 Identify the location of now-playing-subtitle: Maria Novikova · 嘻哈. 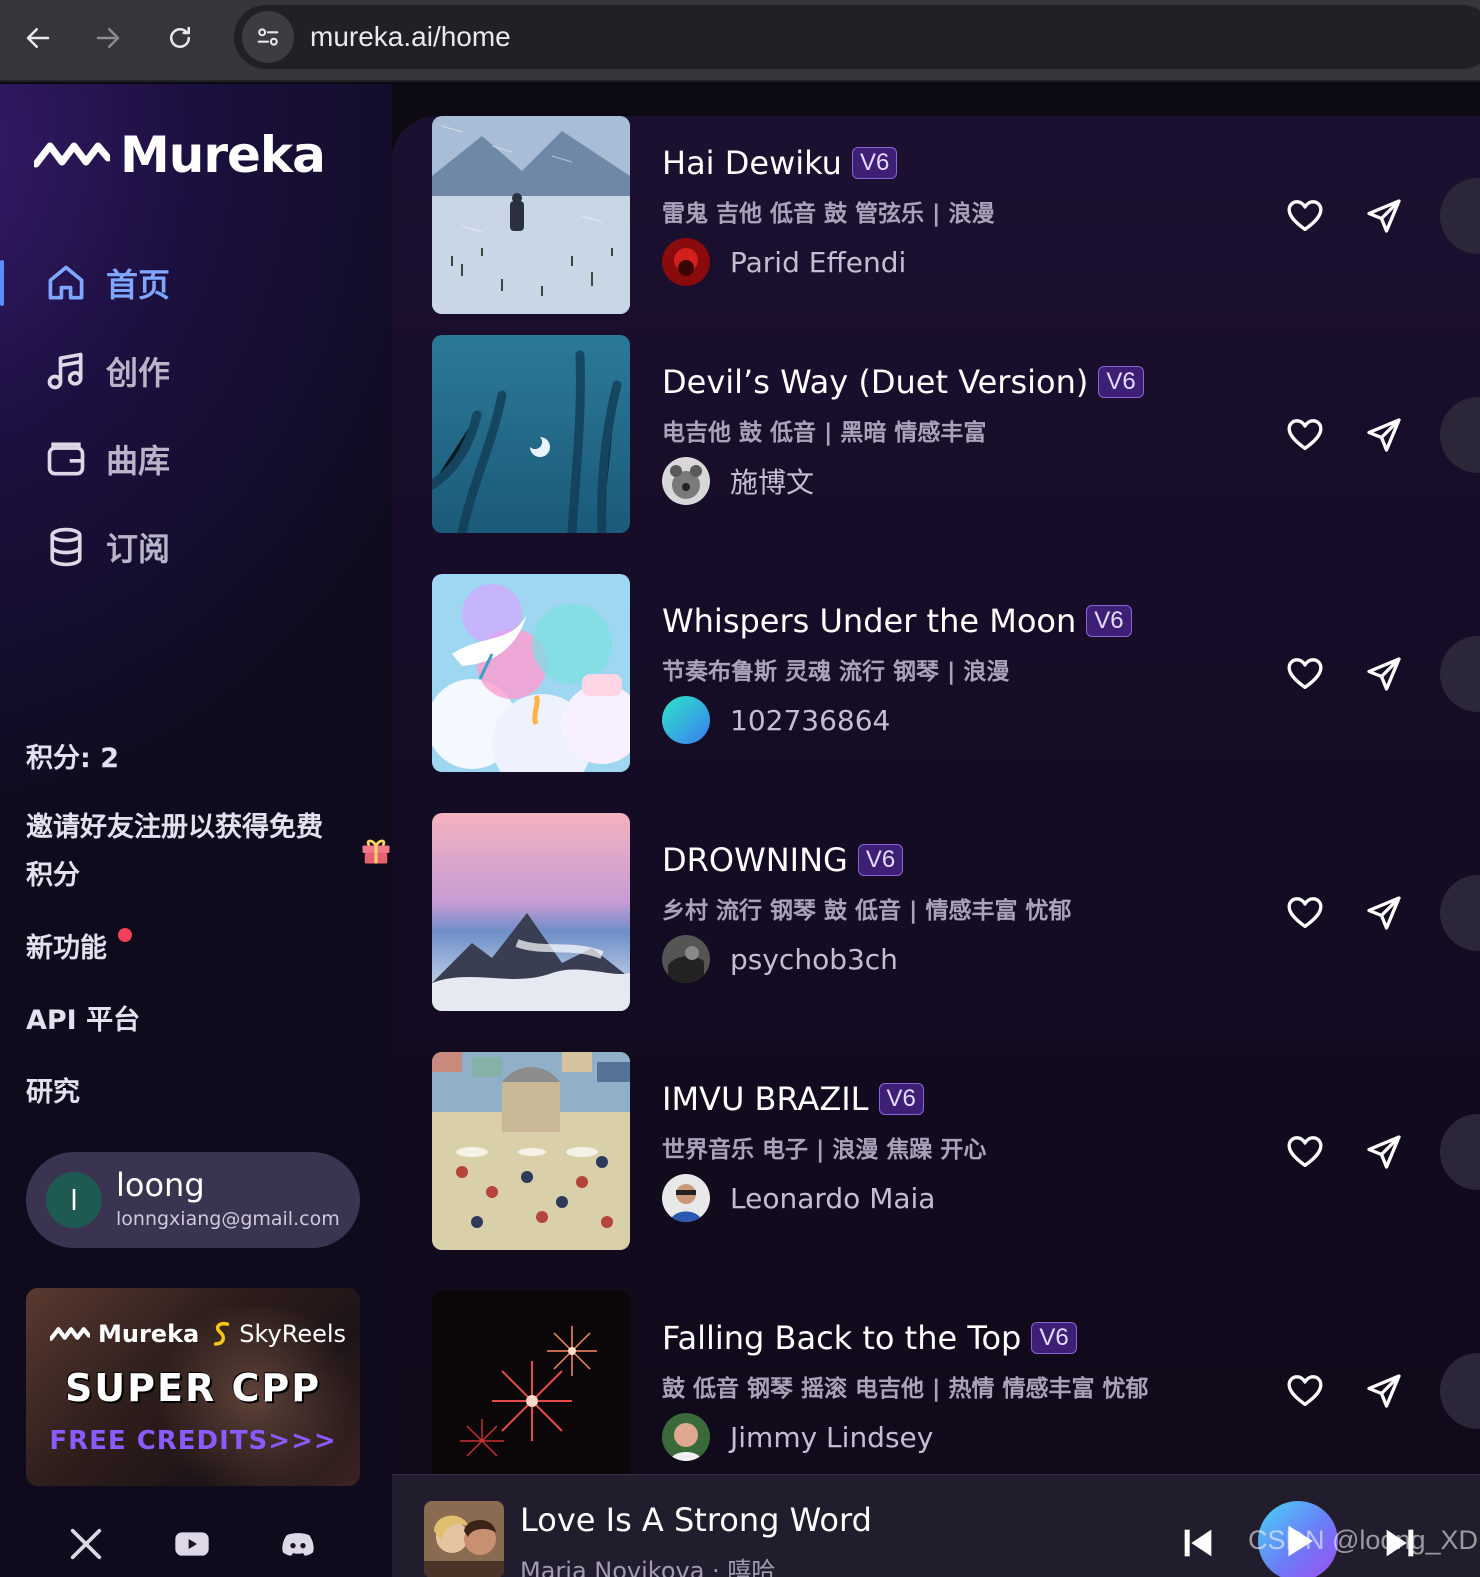
(648, 1567).